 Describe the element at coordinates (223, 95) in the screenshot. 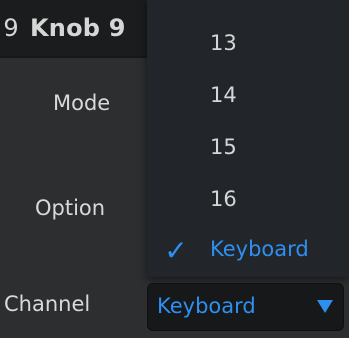

I see `menu-item-label: 14` at that location.